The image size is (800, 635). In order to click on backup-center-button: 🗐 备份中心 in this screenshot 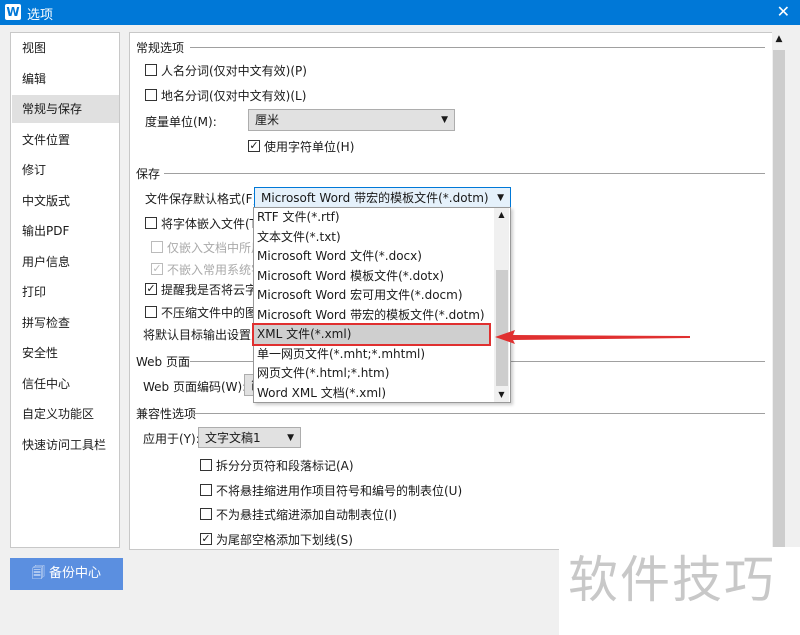, I will do `click(66, 574)`.